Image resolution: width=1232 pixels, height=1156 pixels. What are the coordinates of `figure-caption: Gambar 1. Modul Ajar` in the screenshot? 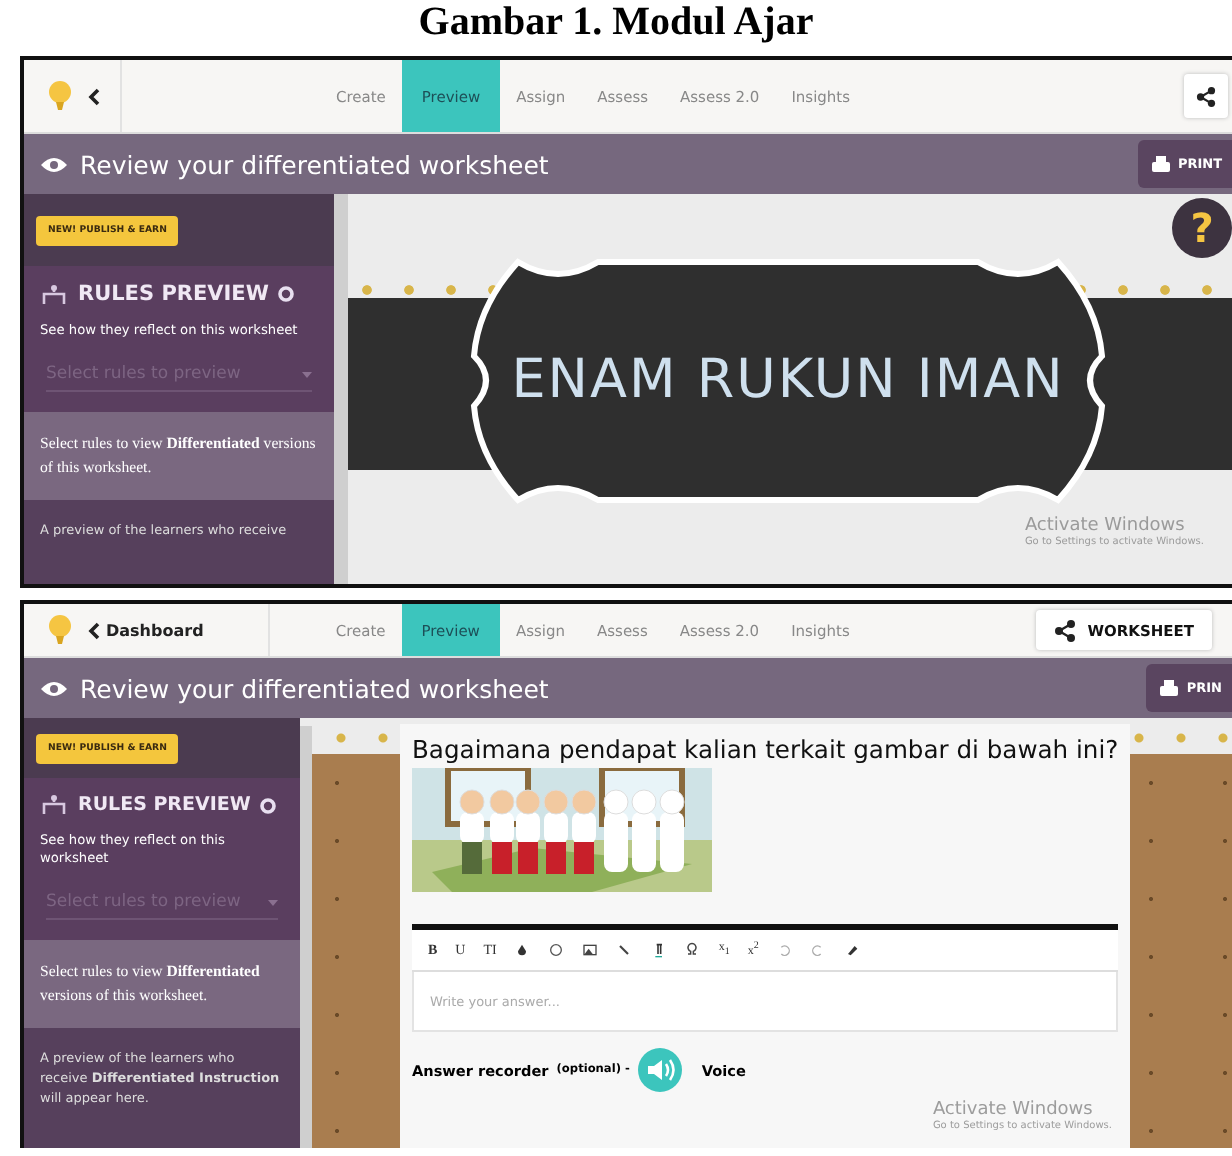 It's located at (616, 22).